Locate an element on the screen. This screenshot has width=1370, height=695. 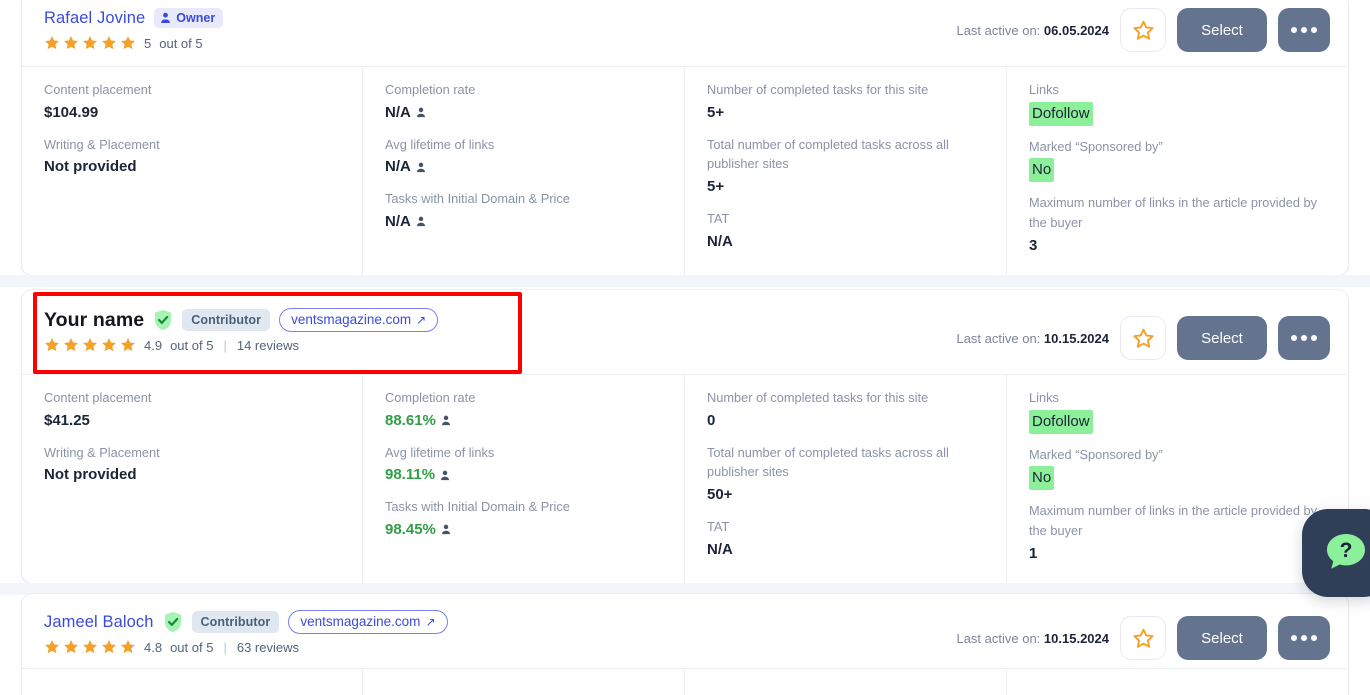
rating-suffix: out of 5 is located at coordinates (192, 647).